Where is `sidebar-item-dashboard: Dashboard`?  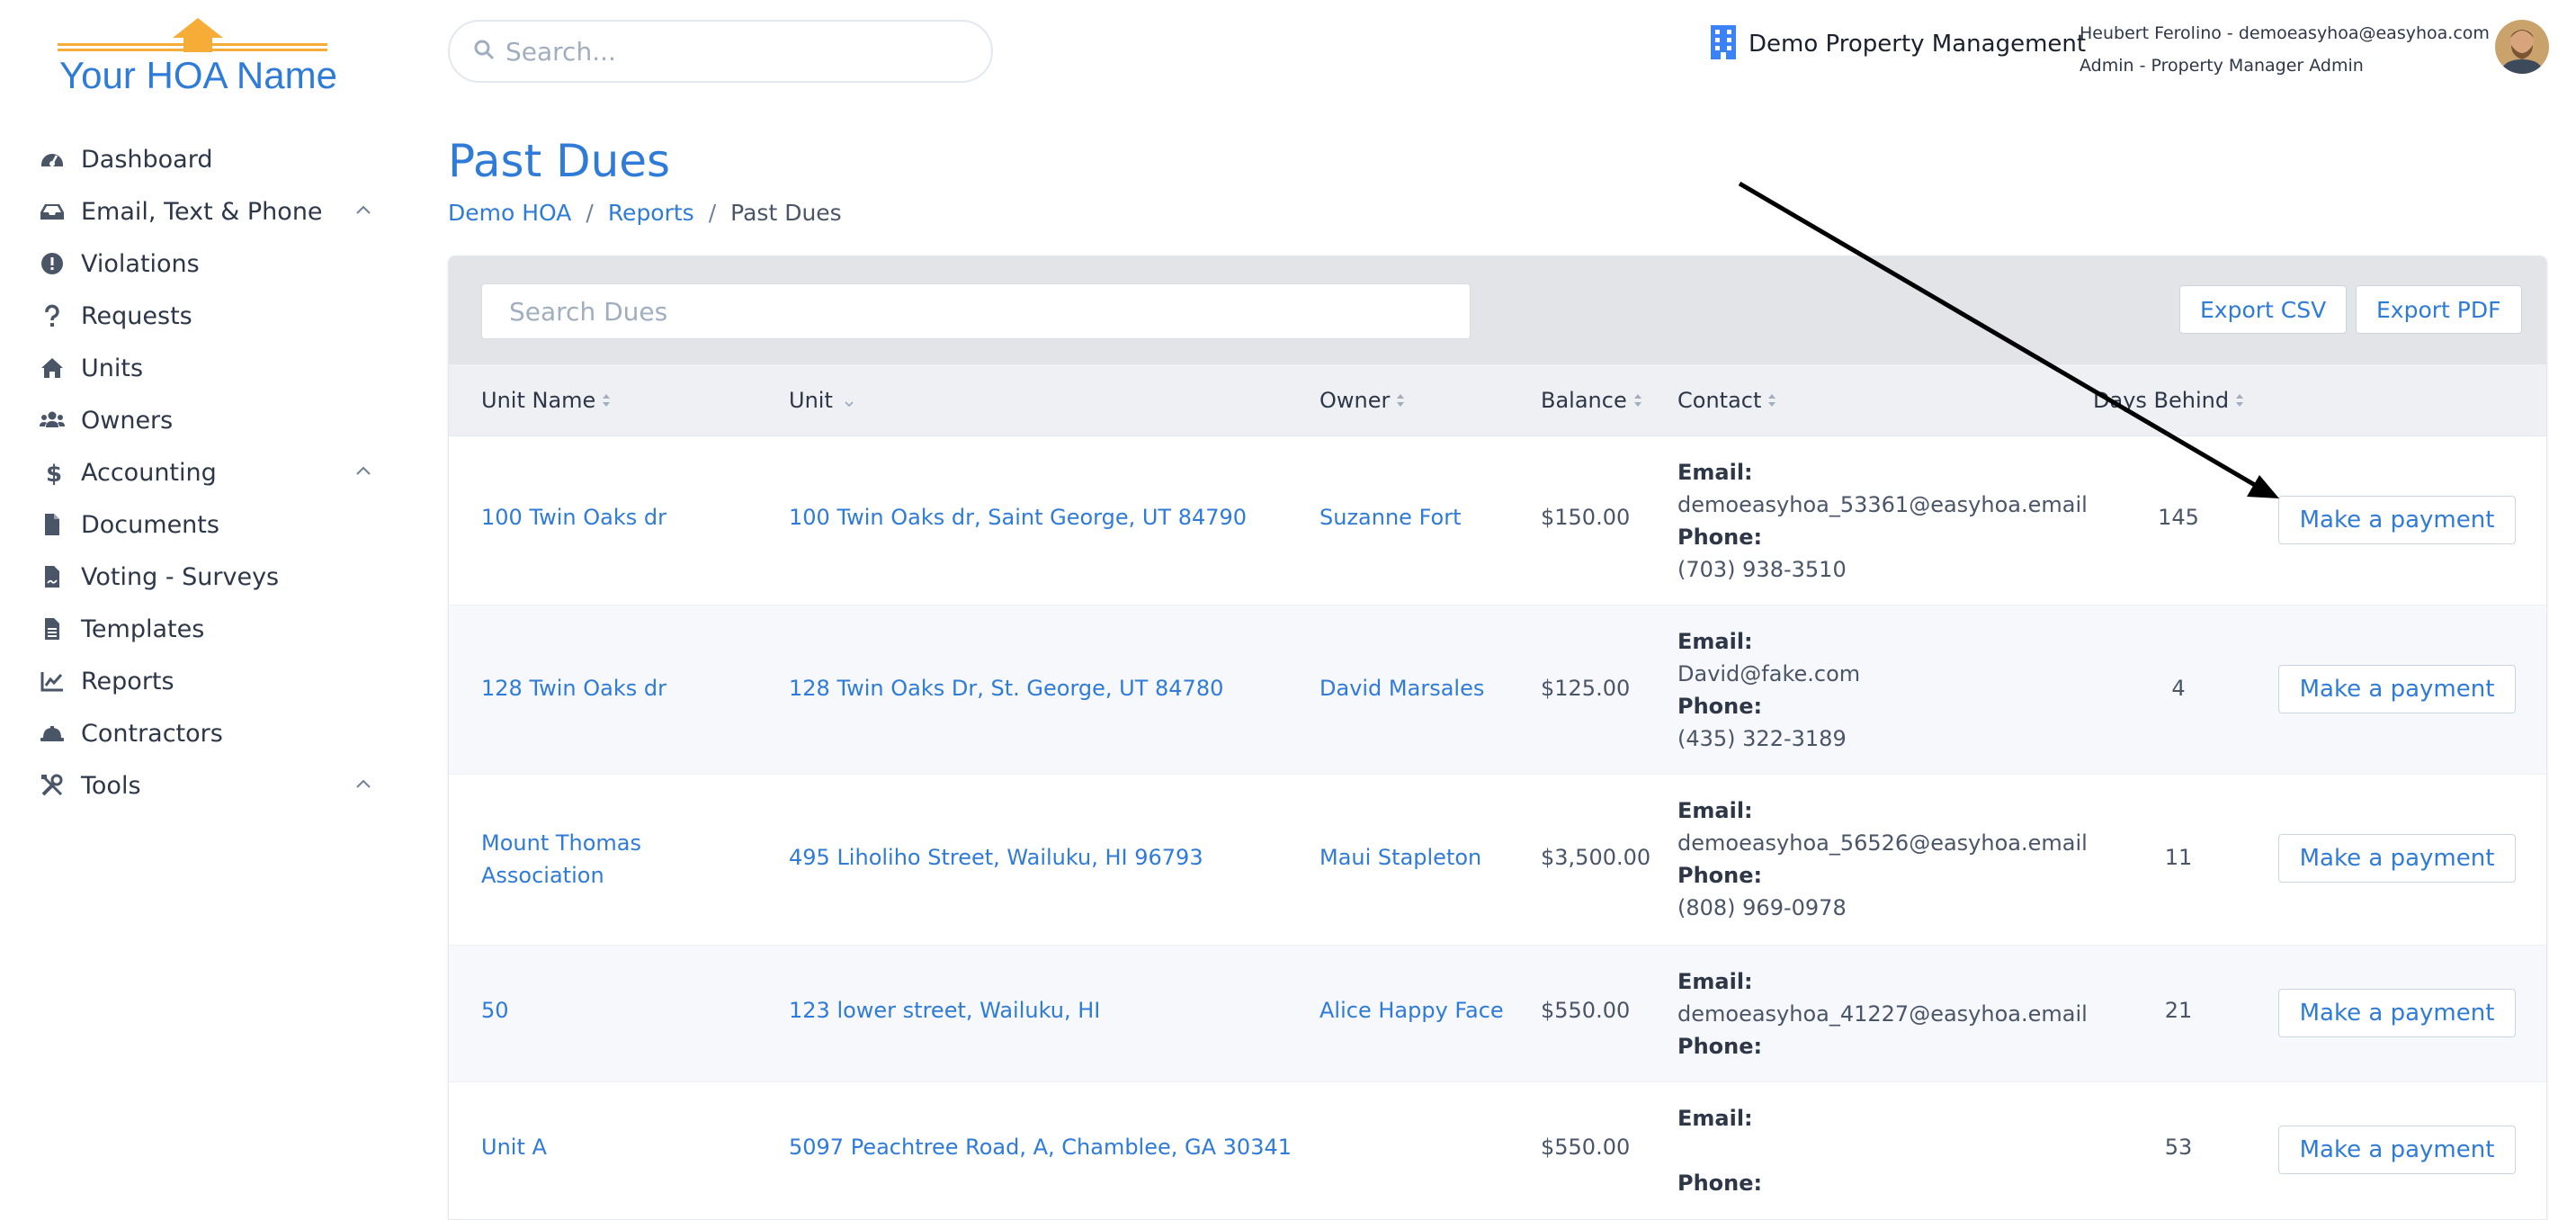
sidebar-item-dashboard: Dashboard is located at coordinates (206, 159).